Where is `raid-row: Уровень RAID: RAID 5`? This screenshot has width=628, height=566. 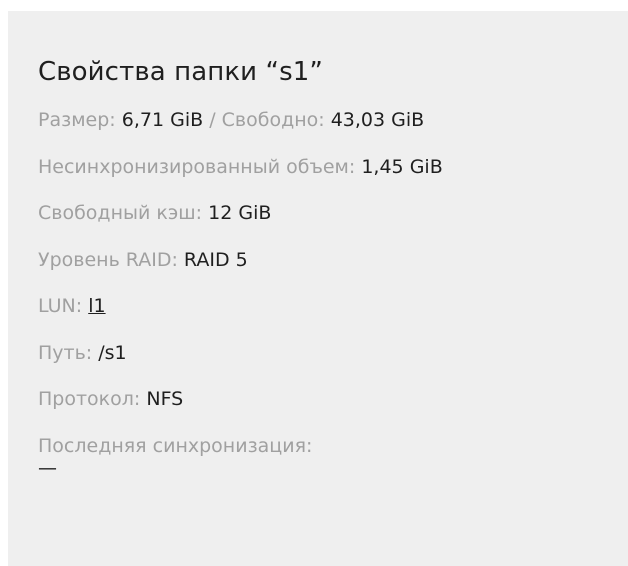
raid-row: Уровень RAID: RAID 5 is located at coordinates (333, 260).